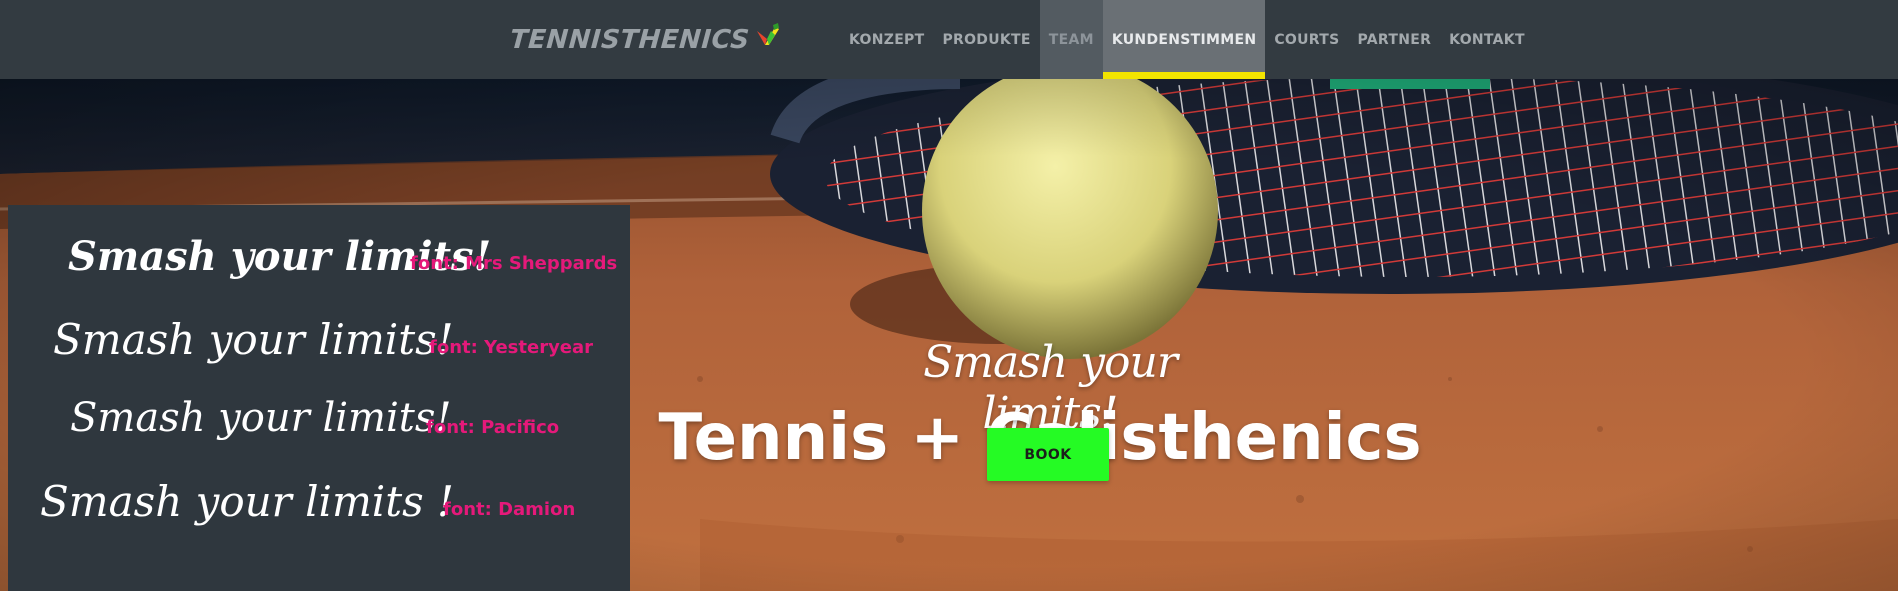 Image resolution: width=1898 pixels, height=591 pixels. Describe the element at coordinates (514, 263) in the screenshot. I see `font-sample-label: font: Mrs Sheppards` at that location.